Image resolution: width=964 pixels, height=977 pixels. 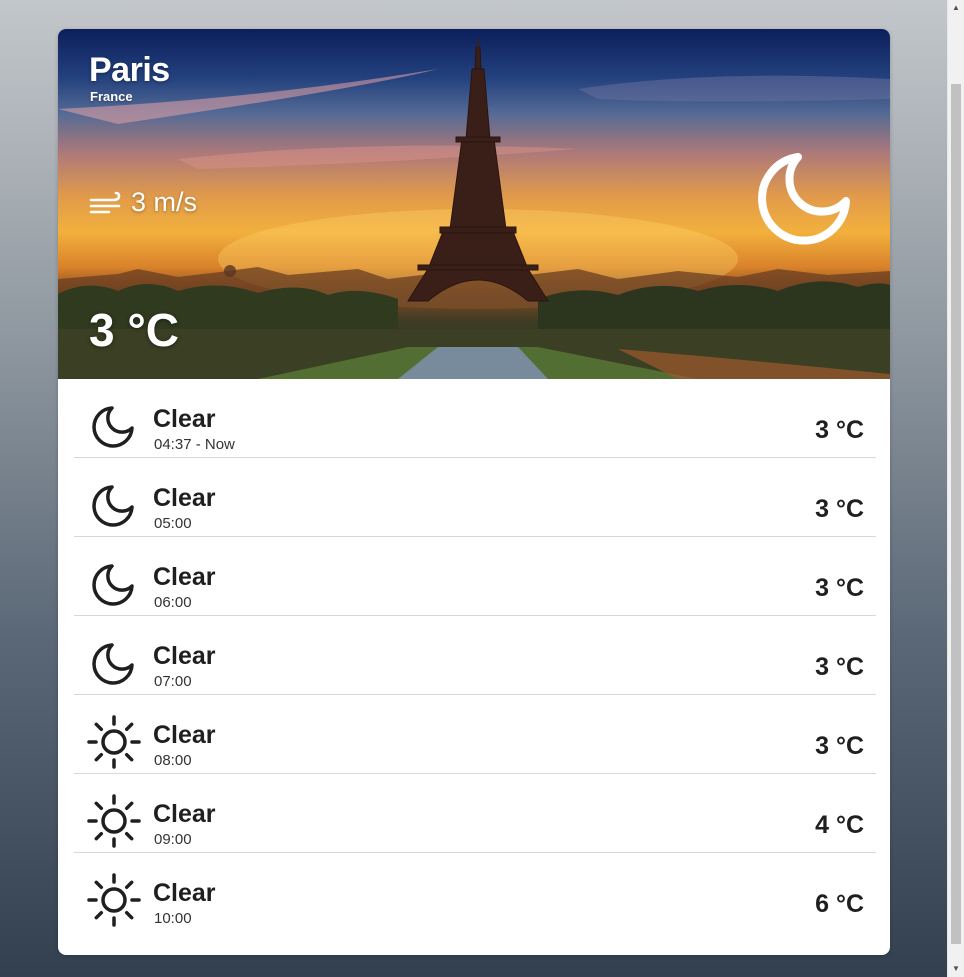 What do you see at coordinates (173, 918) in the screenshot?
I see `forecast-time: 10:00` at bounding box center [173, 918].